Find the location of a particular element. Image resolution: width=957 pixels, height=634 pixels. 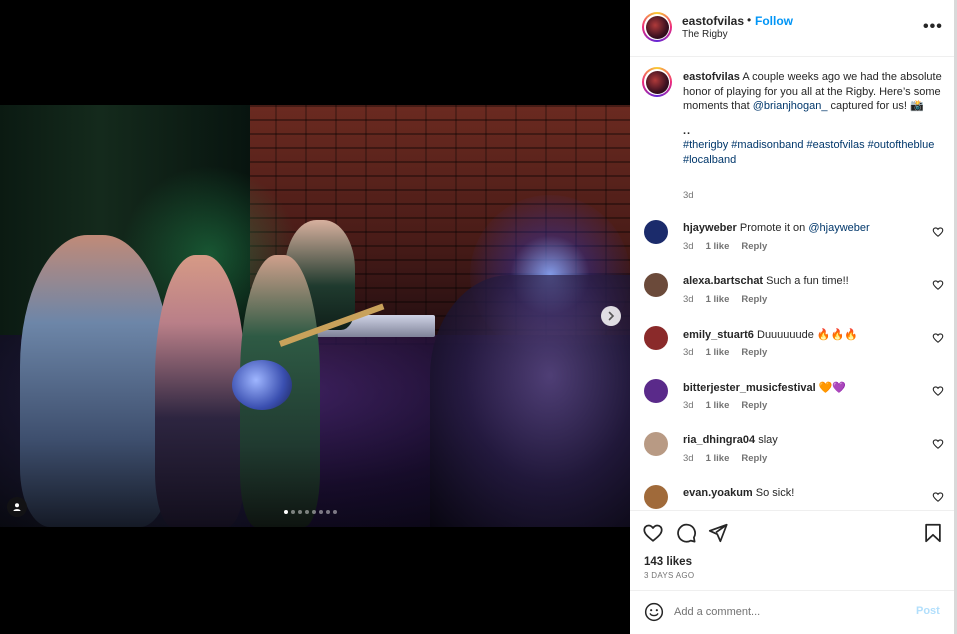

caption-dots: .. is located at coordinates (687, 130).